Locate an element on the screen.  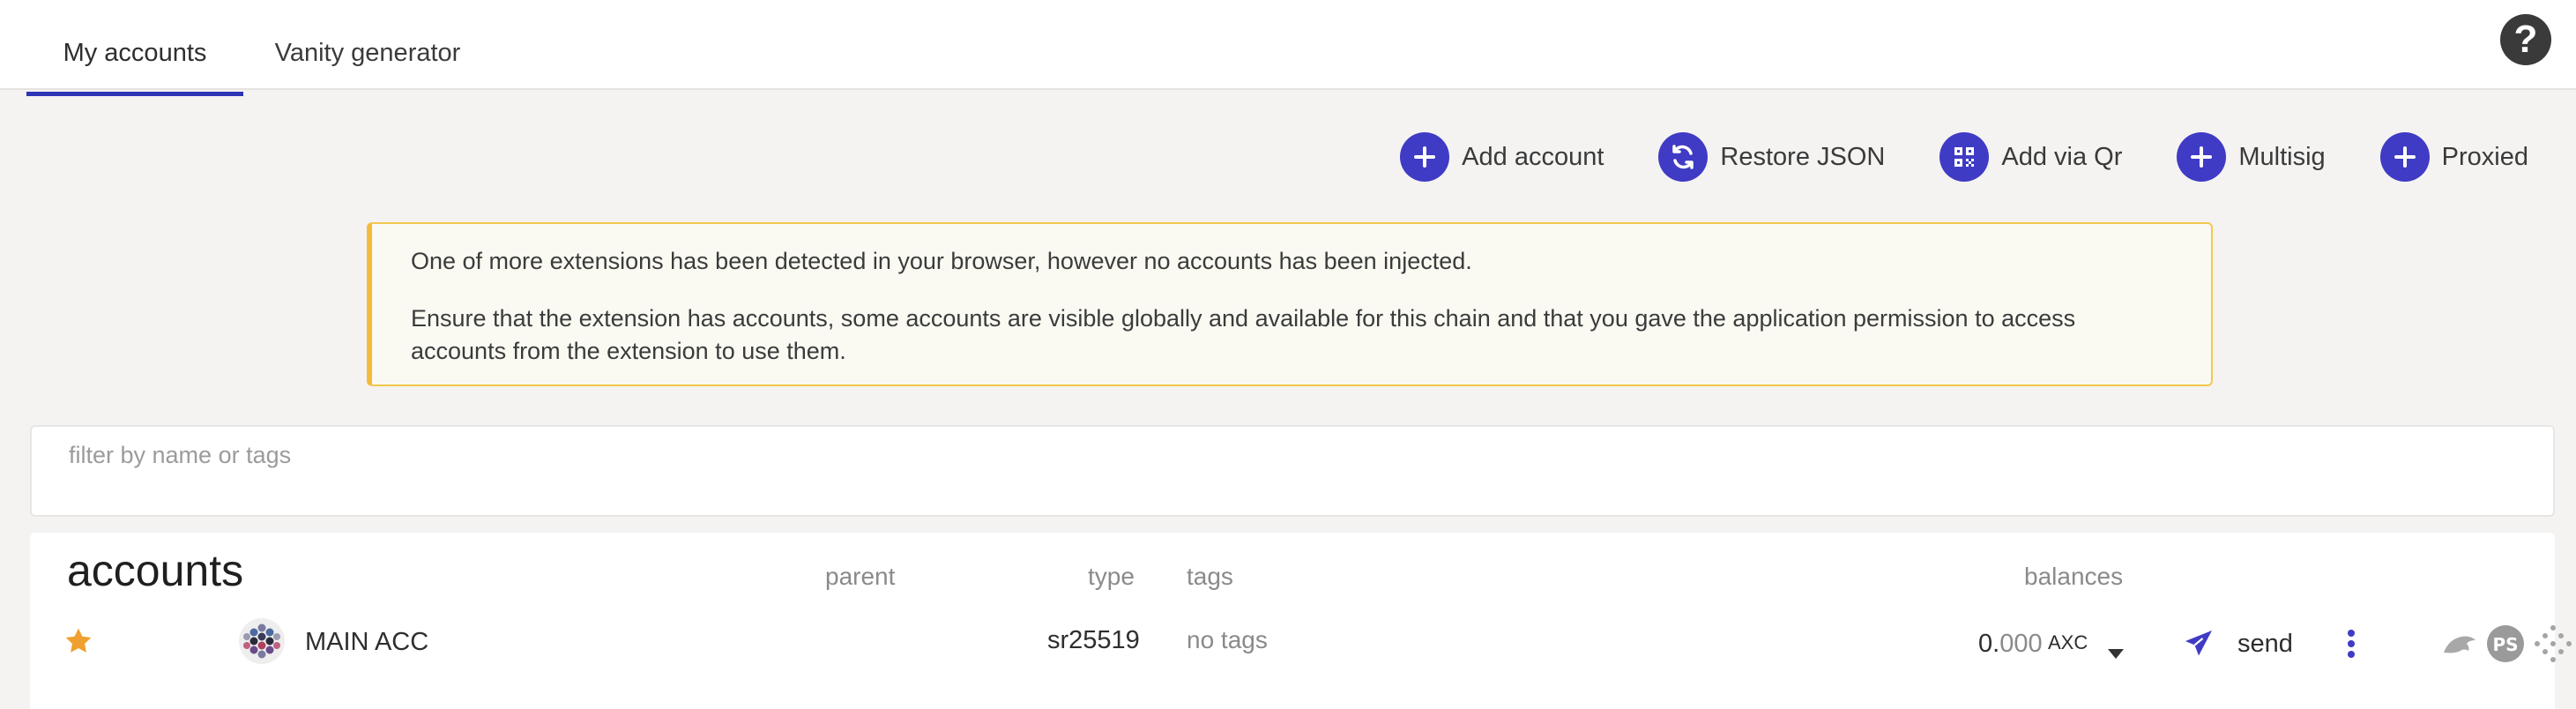
sync-icon is located at coordinates (1683, 157).